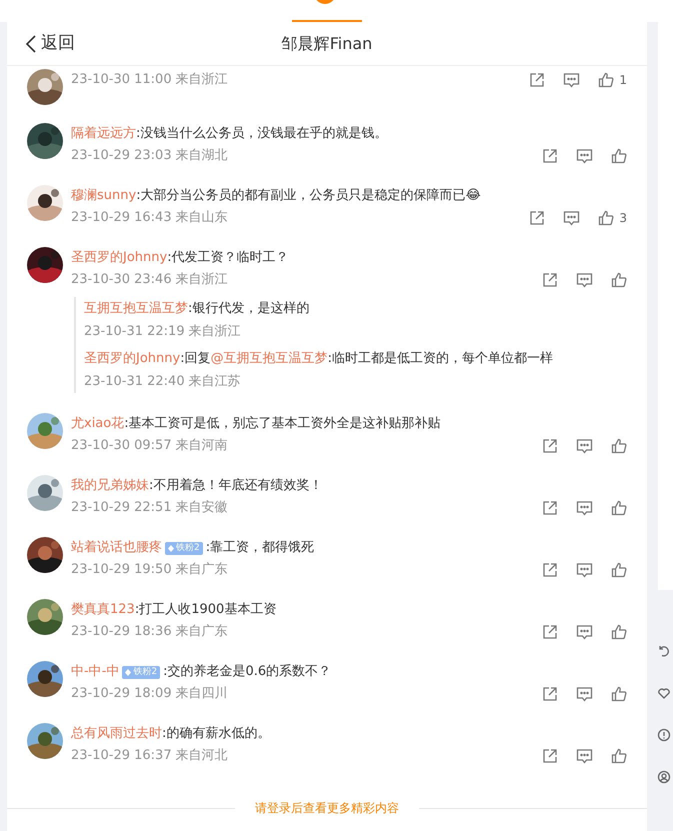 Image resolution: width=673 pixels, height=831 pixels. What do you see at coordinates (149, 632) in the screenshot?
I see `comment-meta: 23-10-29 18:36 来自广东` at bounding box center [149, 632].